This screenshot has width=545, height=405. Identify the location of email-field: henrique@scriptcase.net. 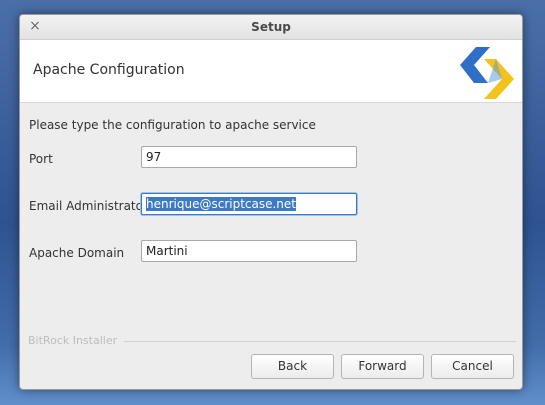
(249, 204).